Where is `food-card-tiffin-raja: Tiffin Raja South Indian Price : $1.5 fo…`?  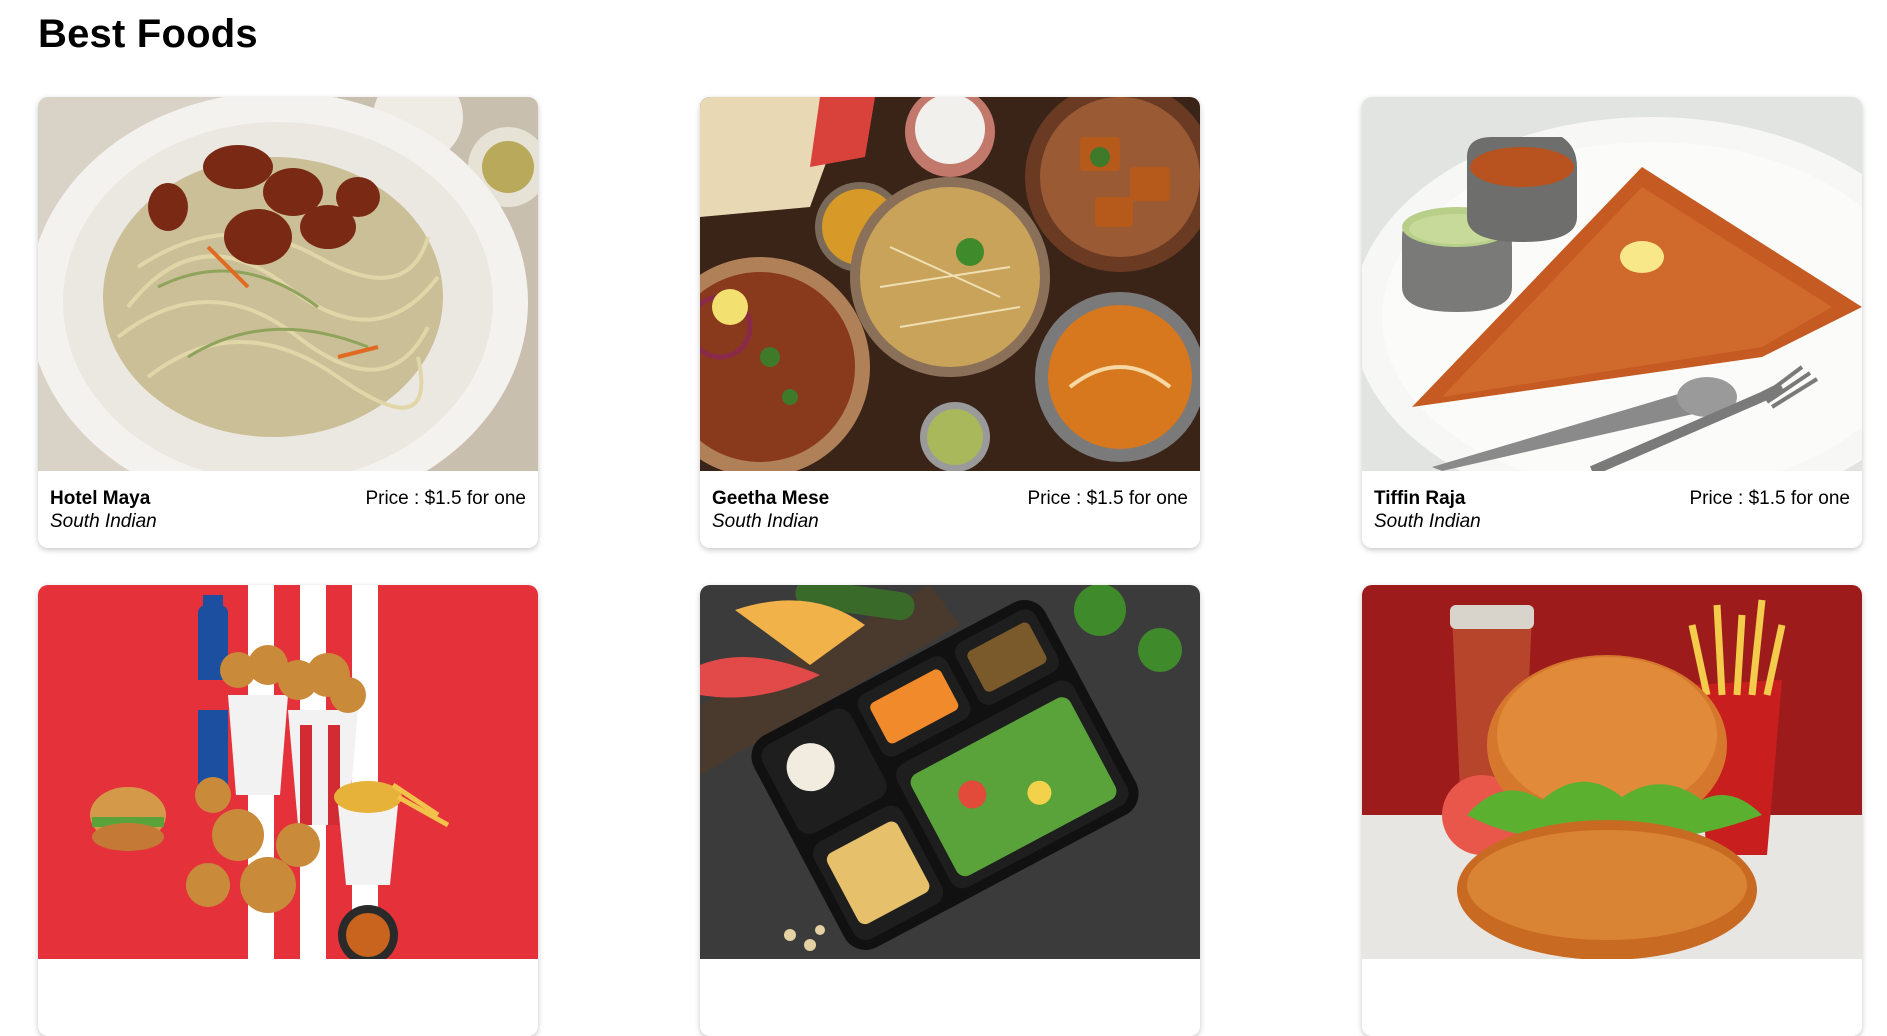
food-card-tiffin-raja: Tiffin Raja South Indian Price : $1.5 fo… is located at coordinates (1612, 322).